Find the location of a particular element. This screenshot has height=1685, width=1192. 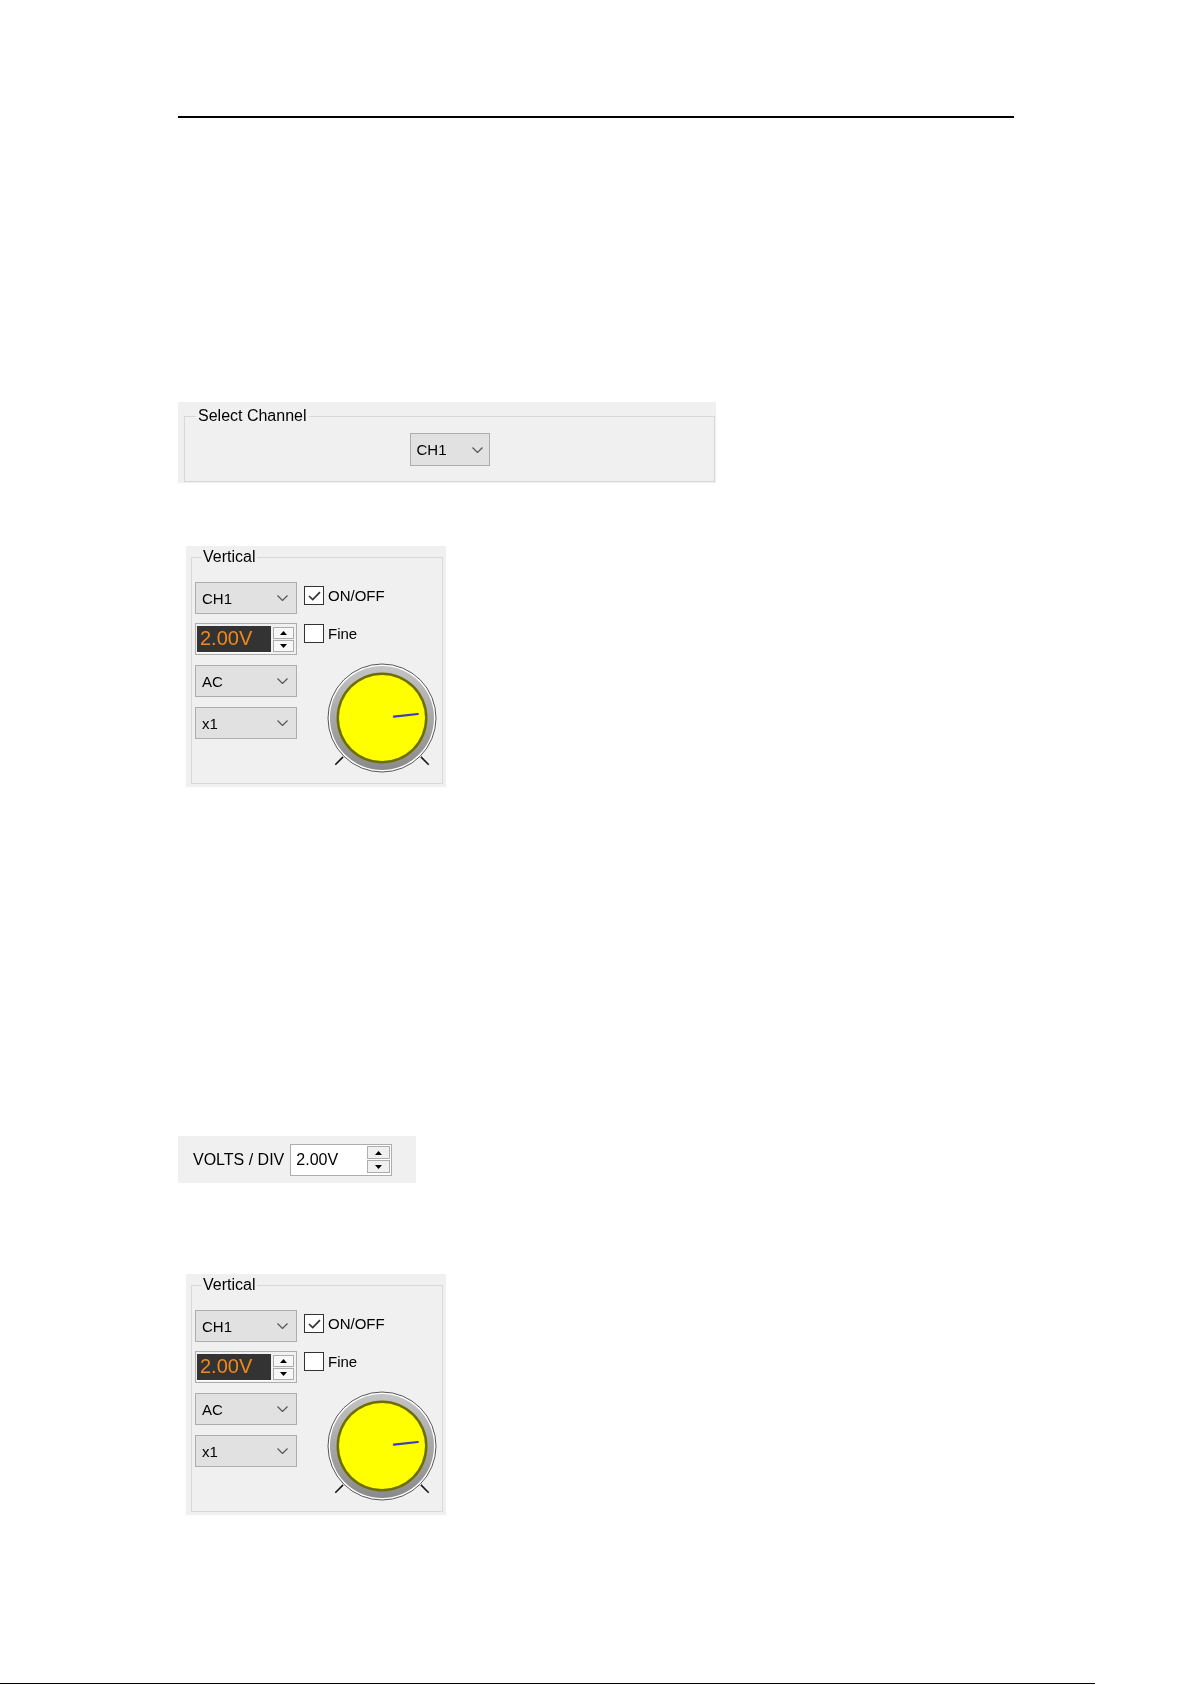

group-title: Select Channel is located at coordinates (252, 416).